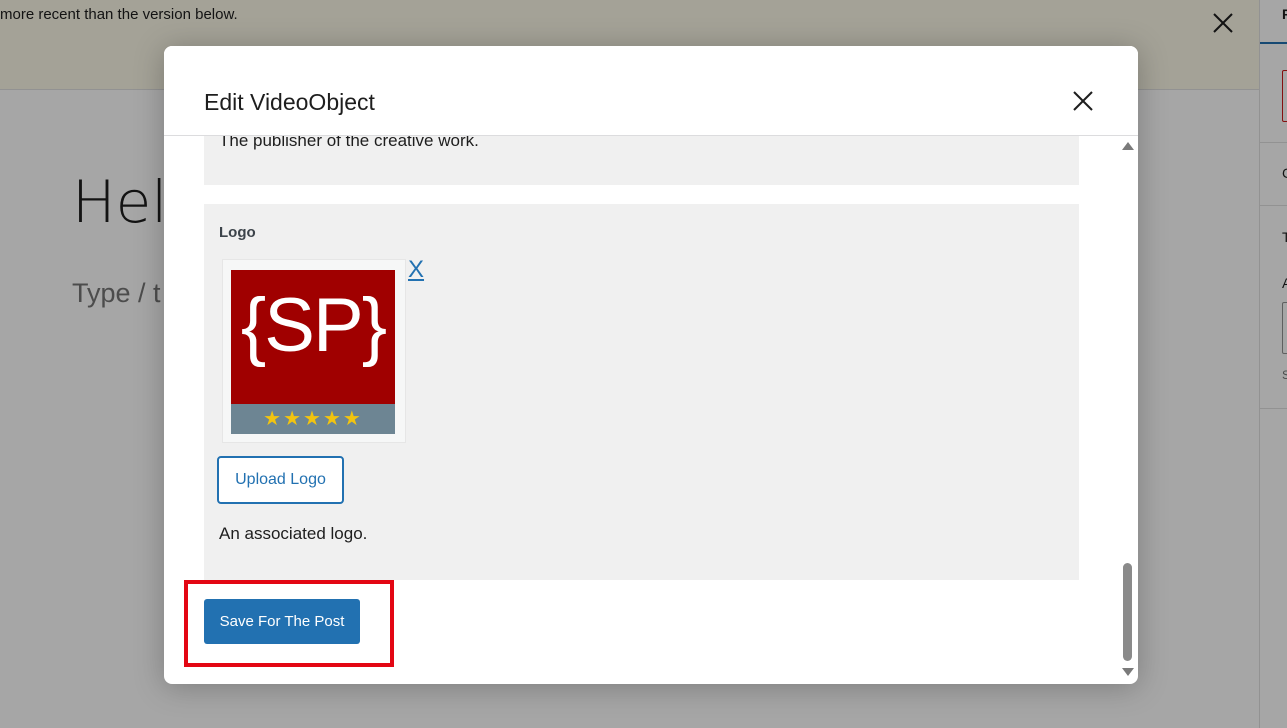 The width and height of the screenshot is (1287, 728). What do you see at coordinates (416, 270) in the screenshot?
I see `remove-logo-link: X` at bounding box center [416, 270].